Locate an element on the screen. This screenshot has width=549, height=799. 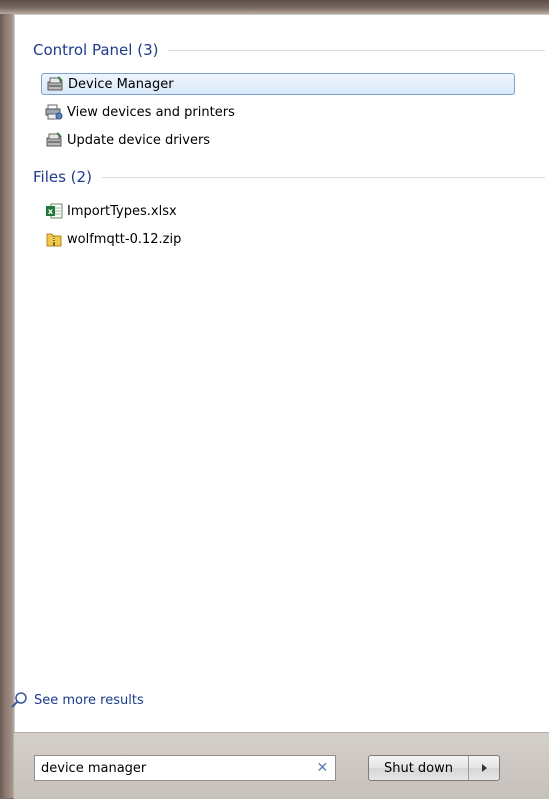
shut-down-label: Shut down is located at coordinates (418, 768).